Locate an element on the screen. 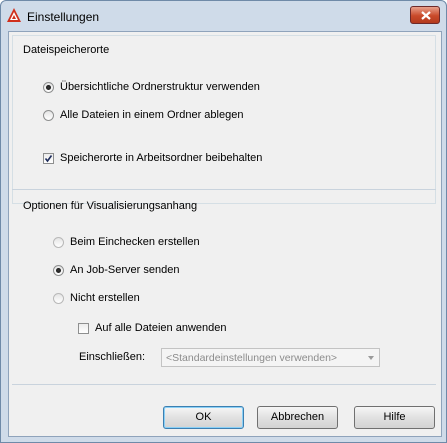 This screenshot has width=447, height=443. cancel-button: Abbrechen is located at coordinates (297, 417).